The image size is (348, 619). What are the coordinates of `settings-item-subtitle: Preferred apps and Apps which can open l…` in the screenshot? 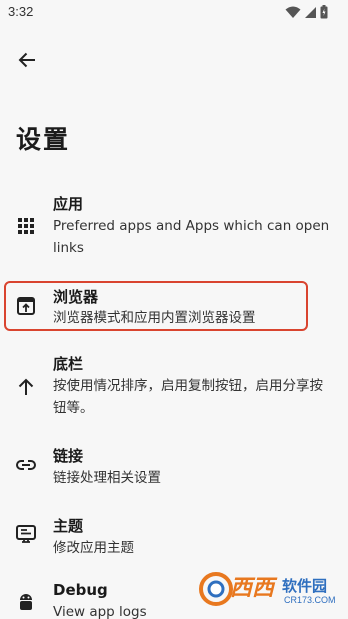 It's located at (191, 237).